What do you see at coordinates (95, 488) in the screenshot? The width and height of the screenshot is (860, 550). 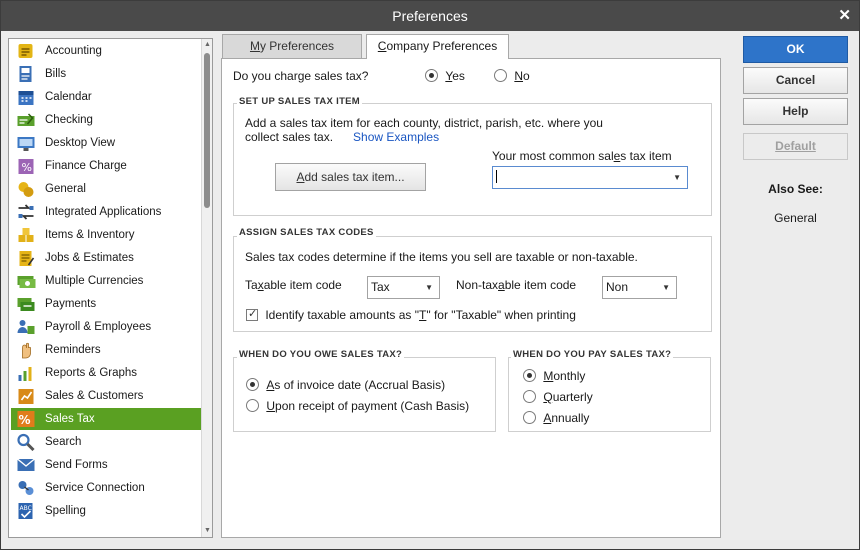 I see `sidebar-item-label: Service Connection` at bounding box center [95, 488].